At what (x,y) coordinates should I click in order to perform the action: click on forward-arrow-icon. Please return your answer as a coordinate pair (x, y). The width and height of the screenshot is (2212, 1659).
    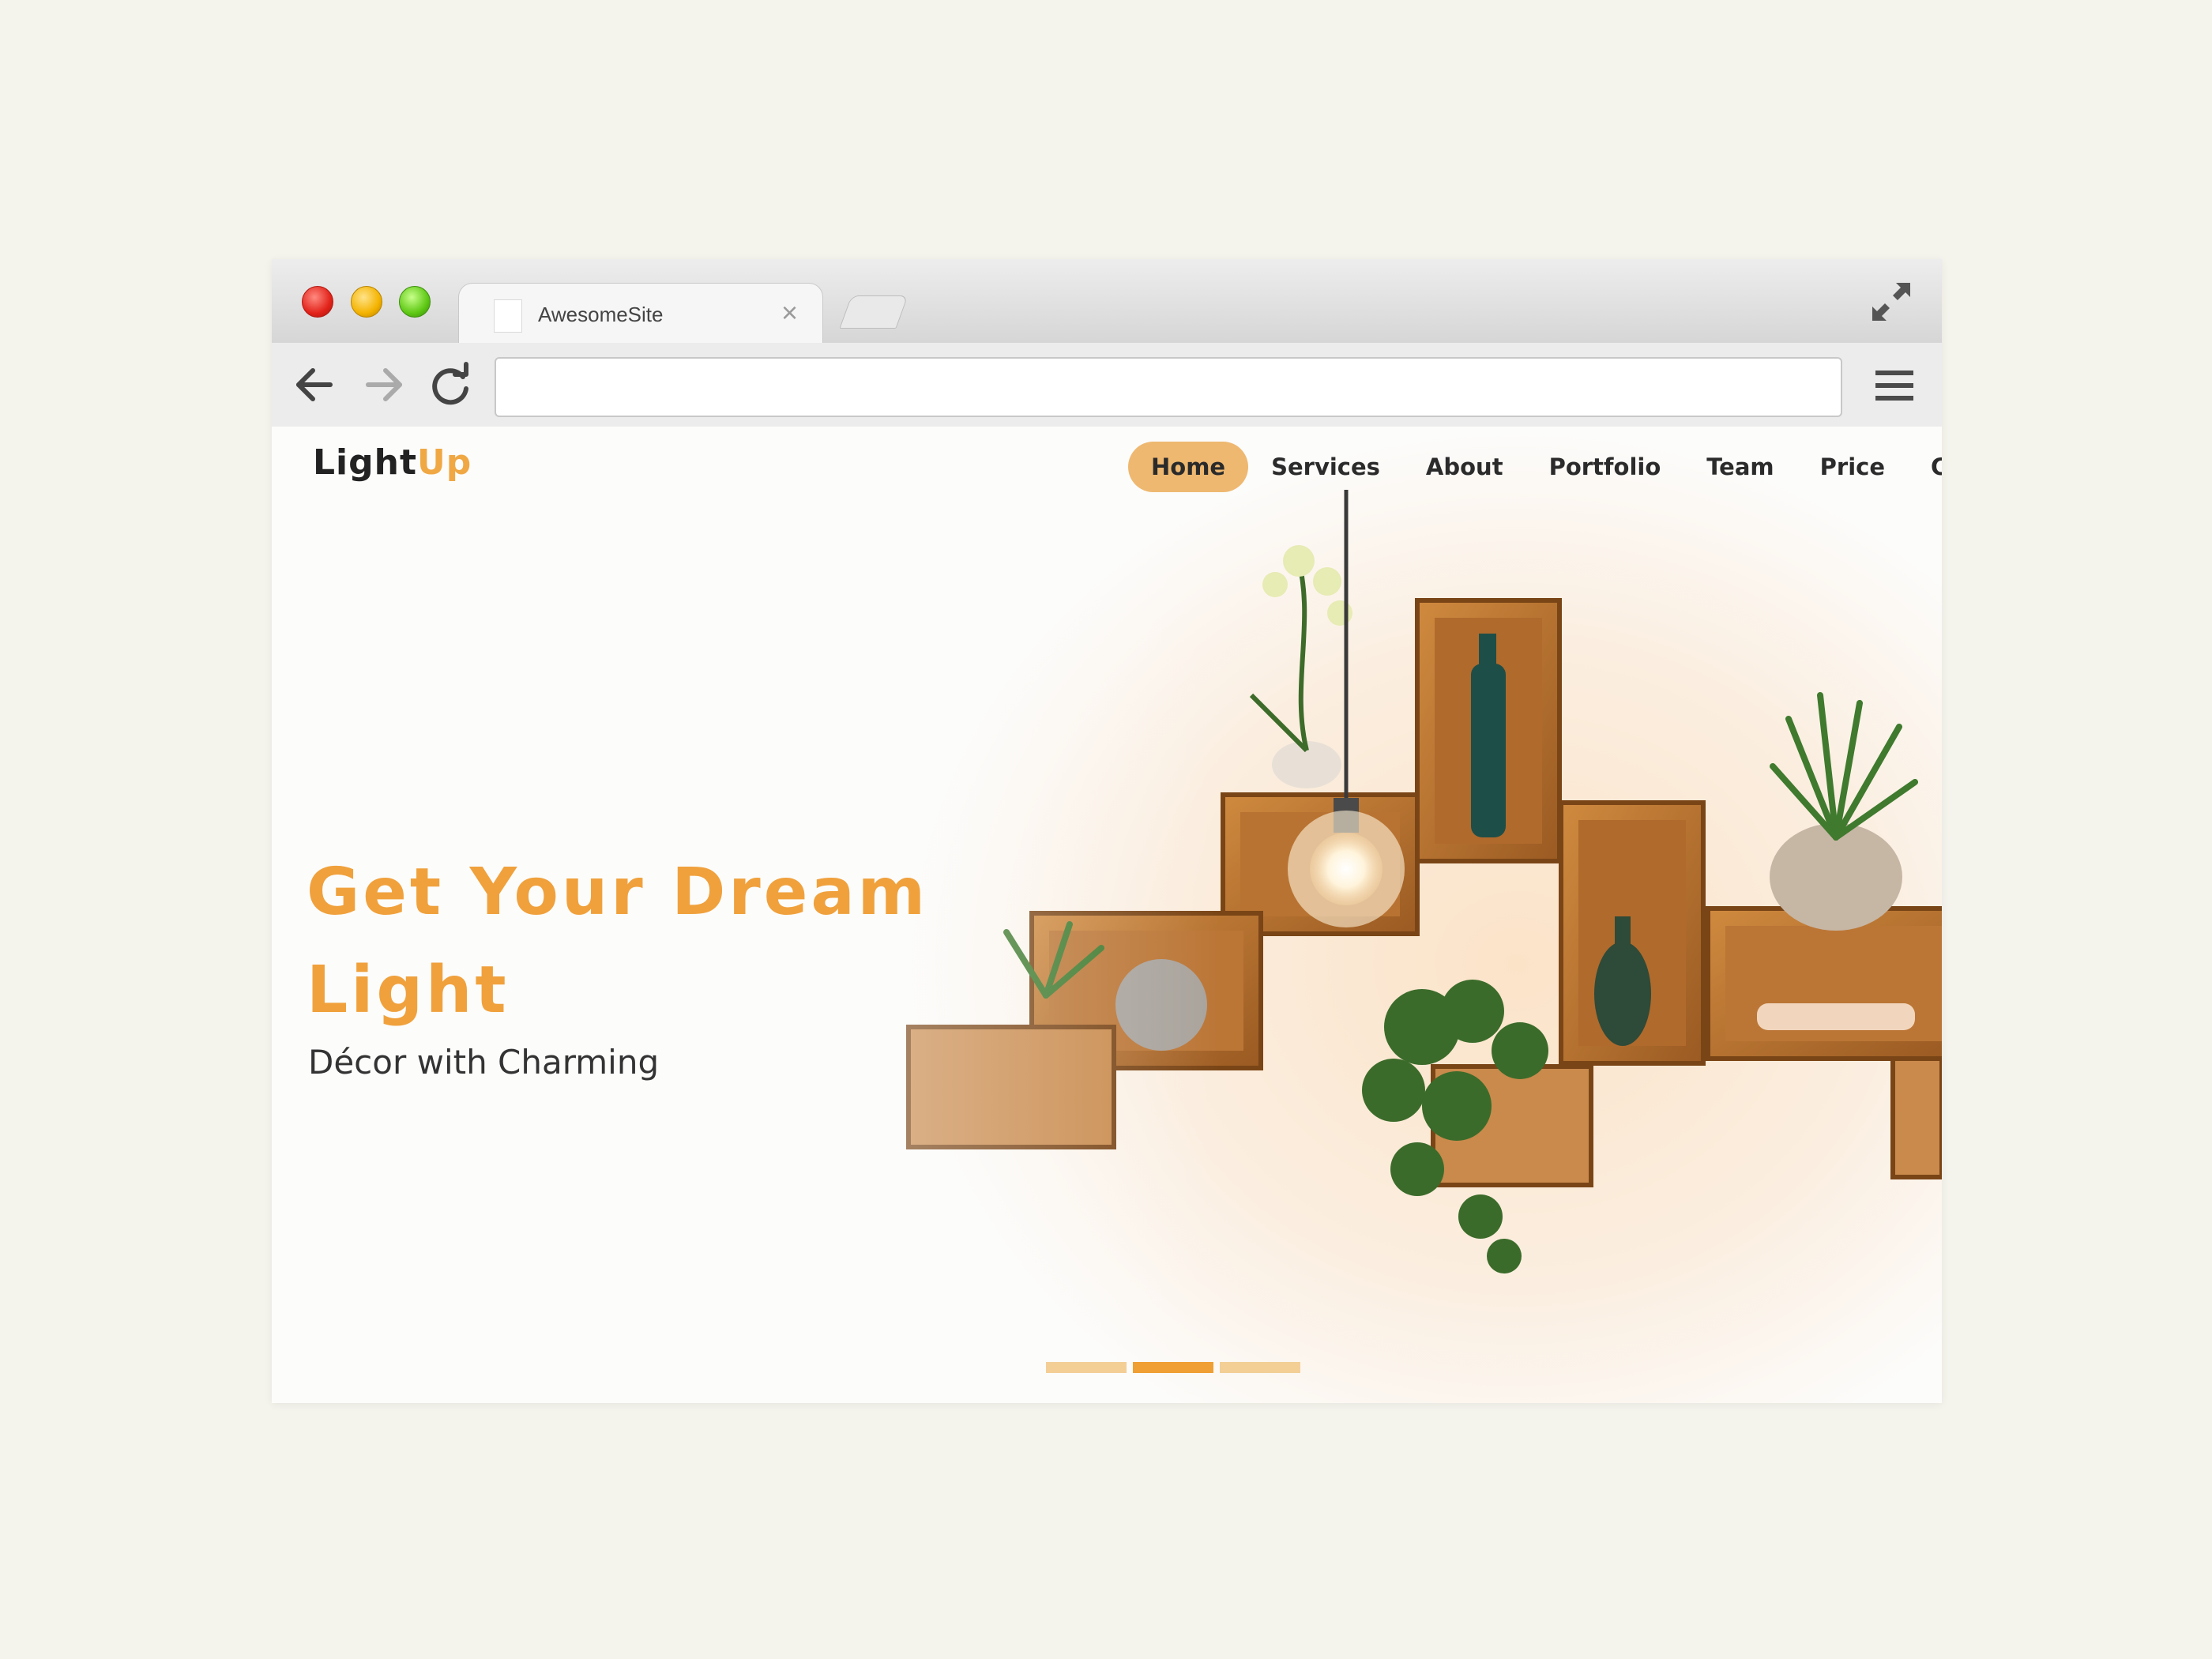
    Looking at the image, I should click on (383, 385).